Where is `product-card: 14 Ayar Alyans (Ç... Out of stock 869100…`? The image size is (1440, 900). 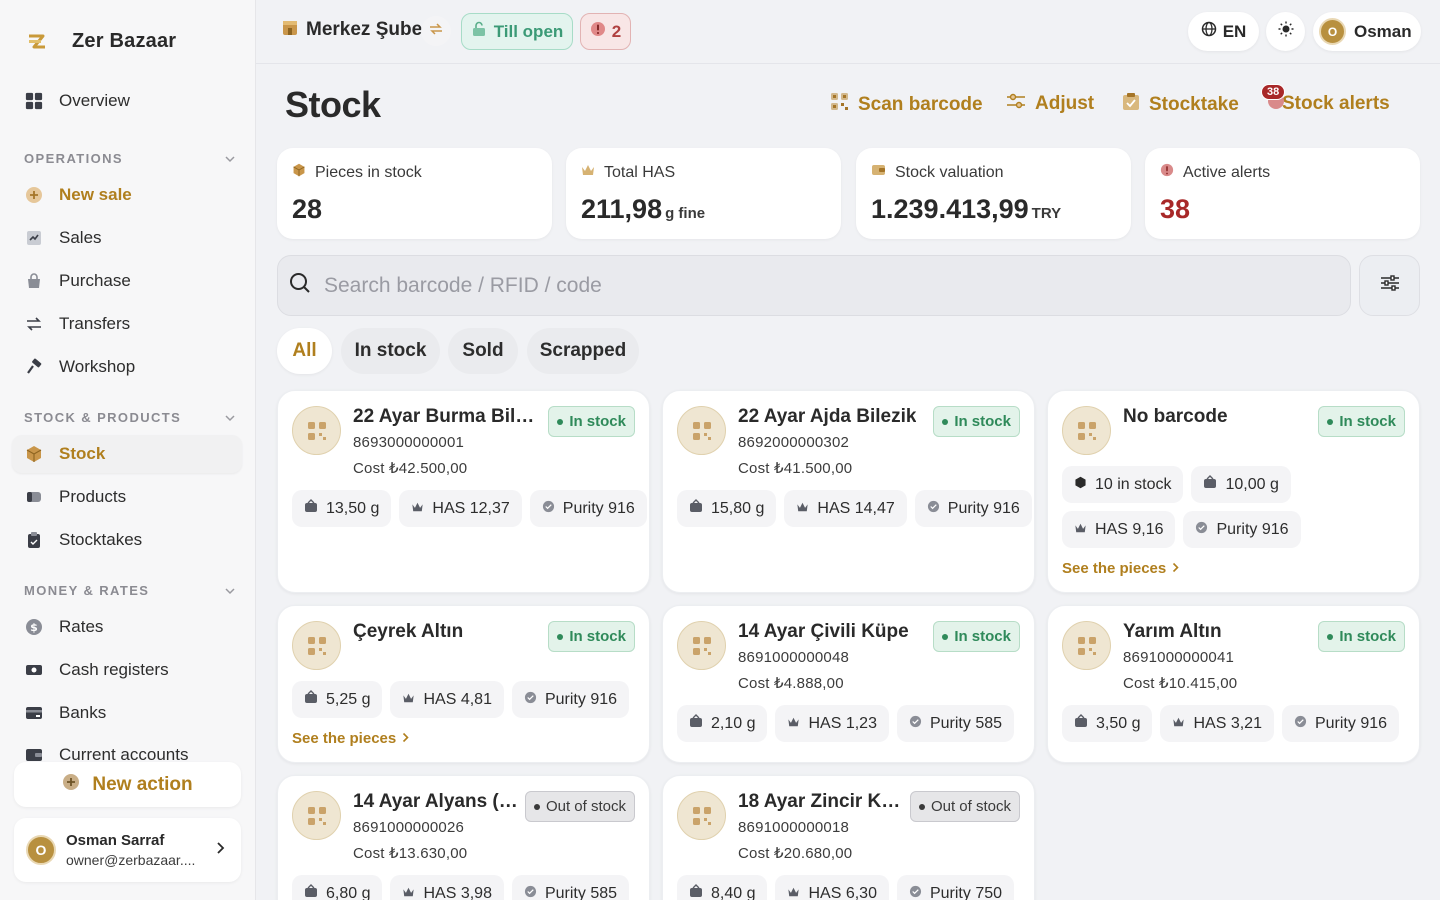
product-card: 14 Ayar Alyans (Ç... Out of stock 869100… is located at coordinates (463, 837).